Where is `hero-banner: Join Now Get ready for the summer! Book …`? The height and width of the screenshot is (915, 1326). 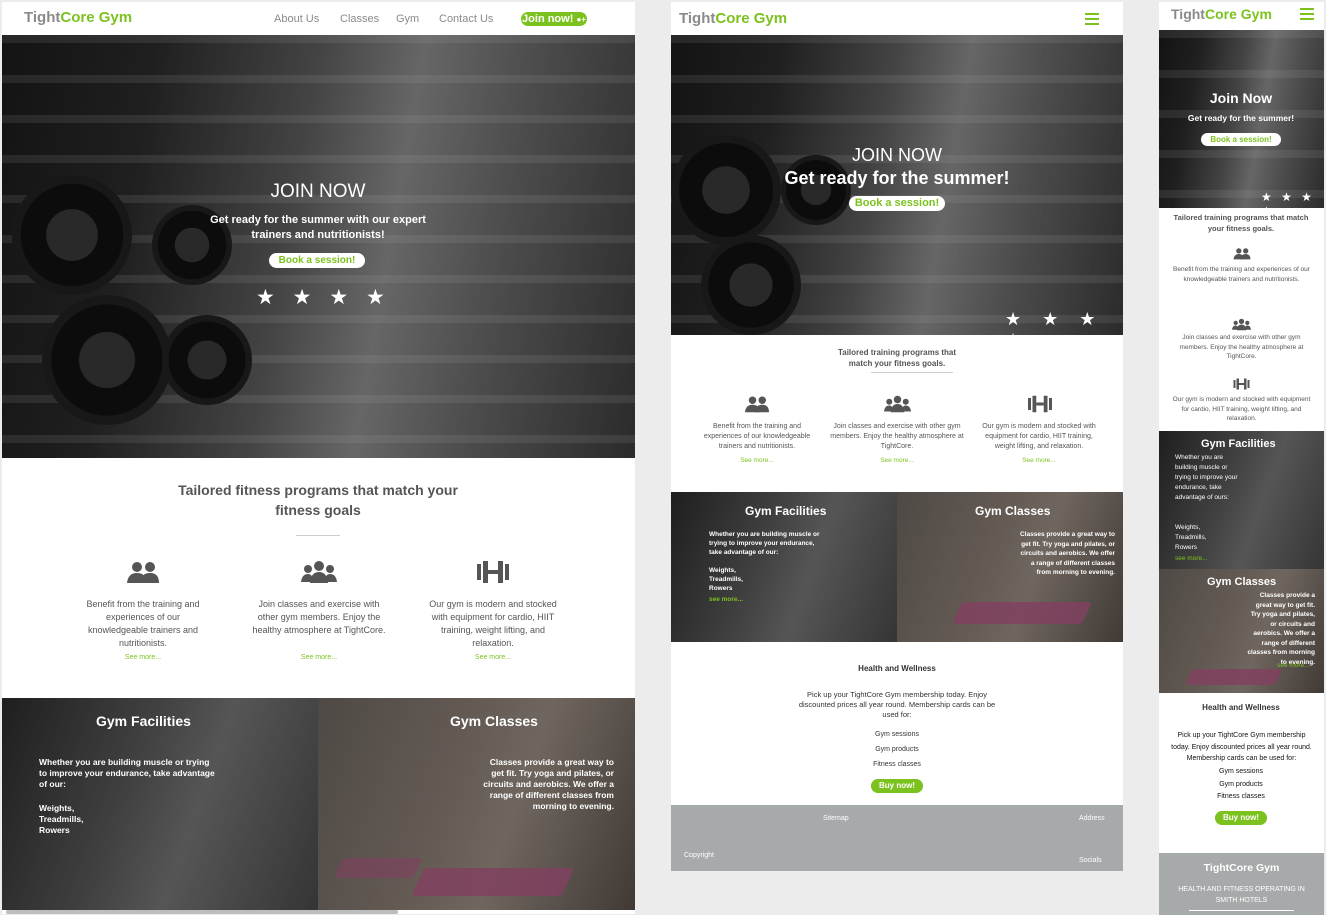
hero-banner: Join Now Get ready for the summer! Book … is located at coordinates (1241, 124).